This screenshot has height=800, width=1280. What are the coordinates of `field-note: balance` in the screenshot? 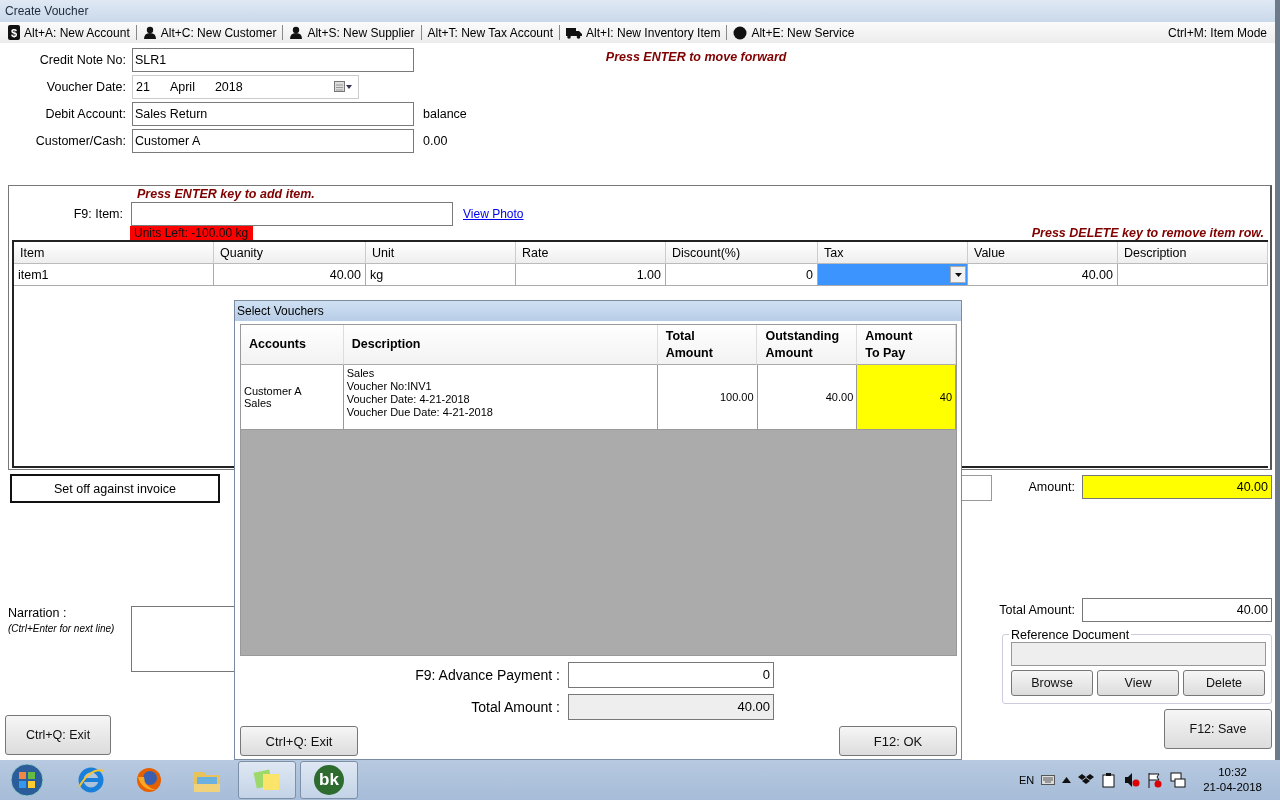 It's located at (445, 114).